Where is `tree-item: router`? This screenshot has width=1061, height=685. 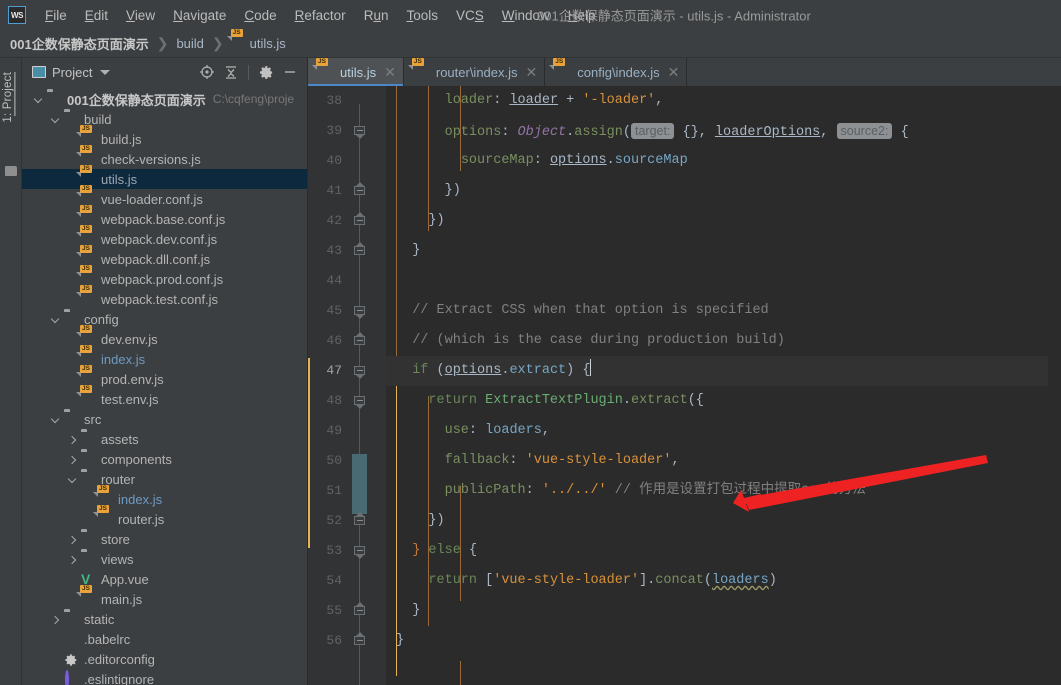
tree-item: router is located at coordinates (164, 479).